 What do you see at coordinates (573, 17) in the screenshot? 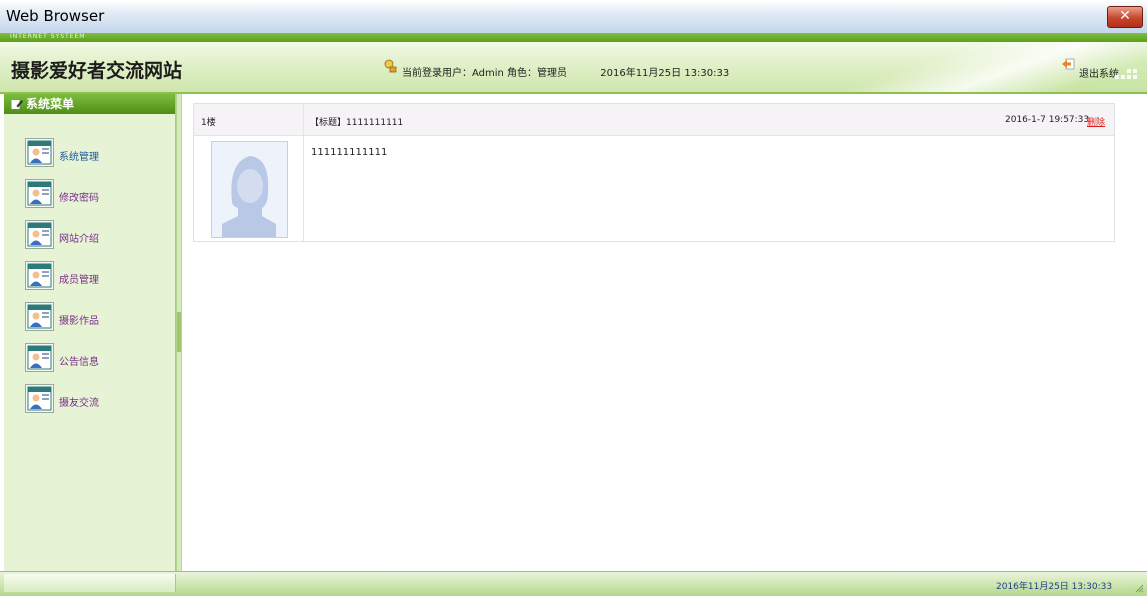
I see `window-titlebar: Web Browser ✕` at bounding box center [573, 17].